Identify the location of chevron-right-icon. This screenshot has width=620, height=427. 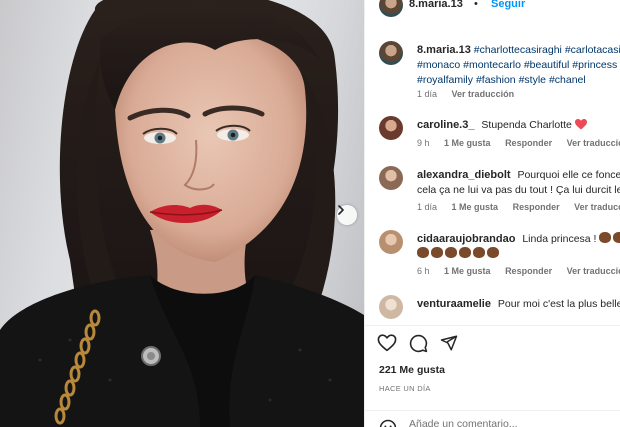
(341, 210).